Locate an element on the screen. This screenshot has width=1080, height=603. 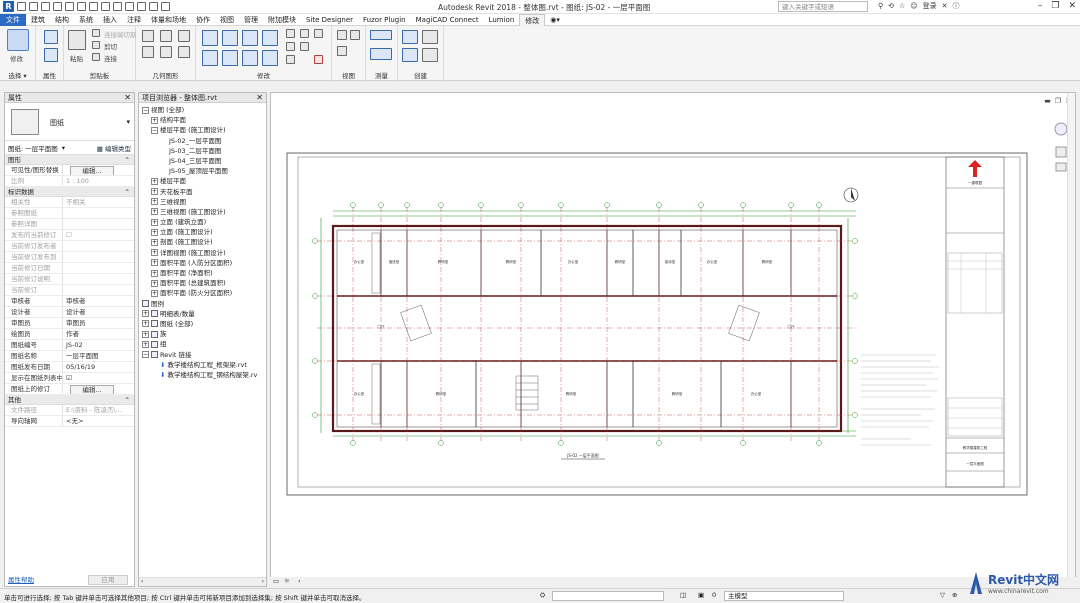
wall-joins-icon is located at coordinates (148, 52).